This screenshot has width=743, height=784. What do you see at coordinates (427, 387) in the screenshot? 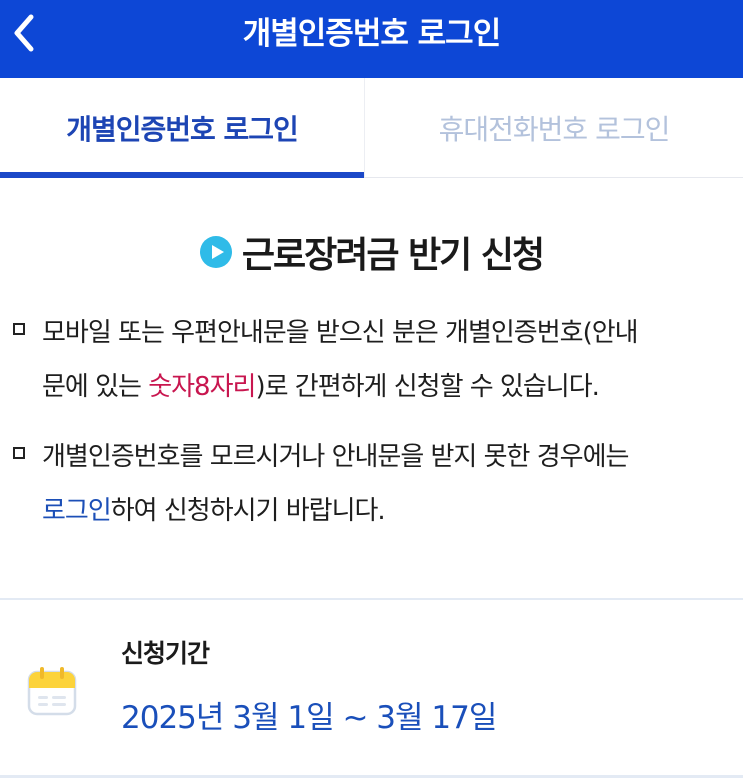
I see `notice-text-segment: )로 간편하게 신청할 수 있습니다.` at bounding box center [427, 387].